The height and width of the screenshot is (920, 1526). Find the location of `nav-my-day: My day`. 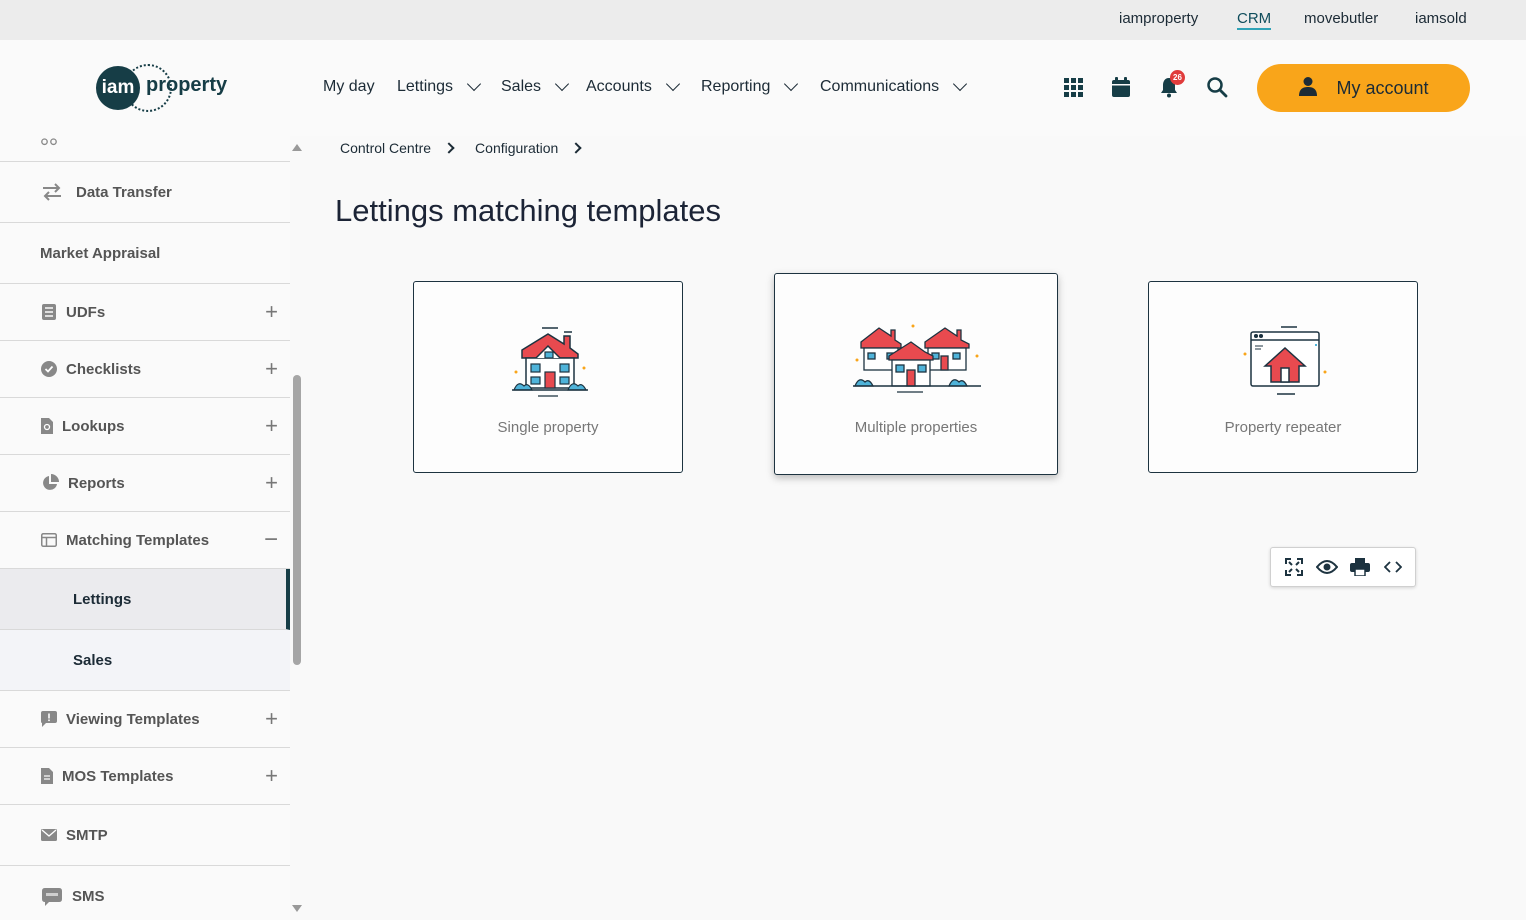

nav-my-day: My day is located at coordinates (349, 87).